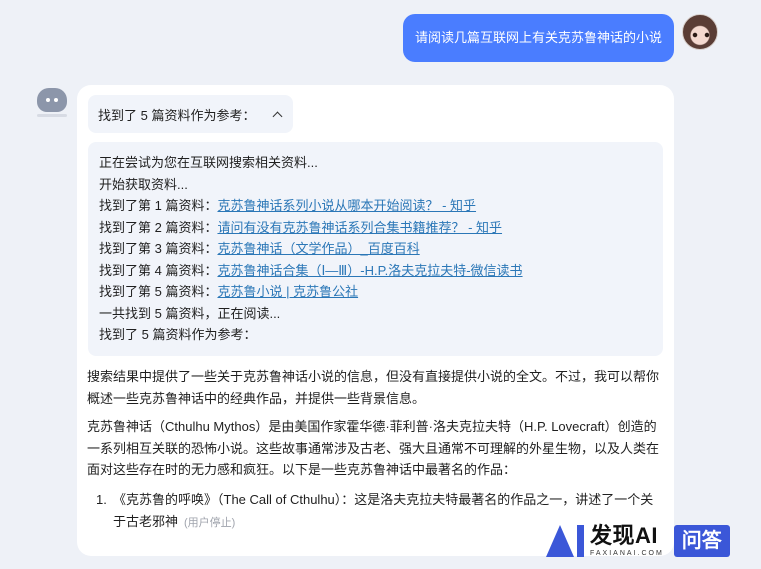 Image resolution: width=761 pixels, height=569 pixels. I want to click on list-number: 1., so click(101, 499).